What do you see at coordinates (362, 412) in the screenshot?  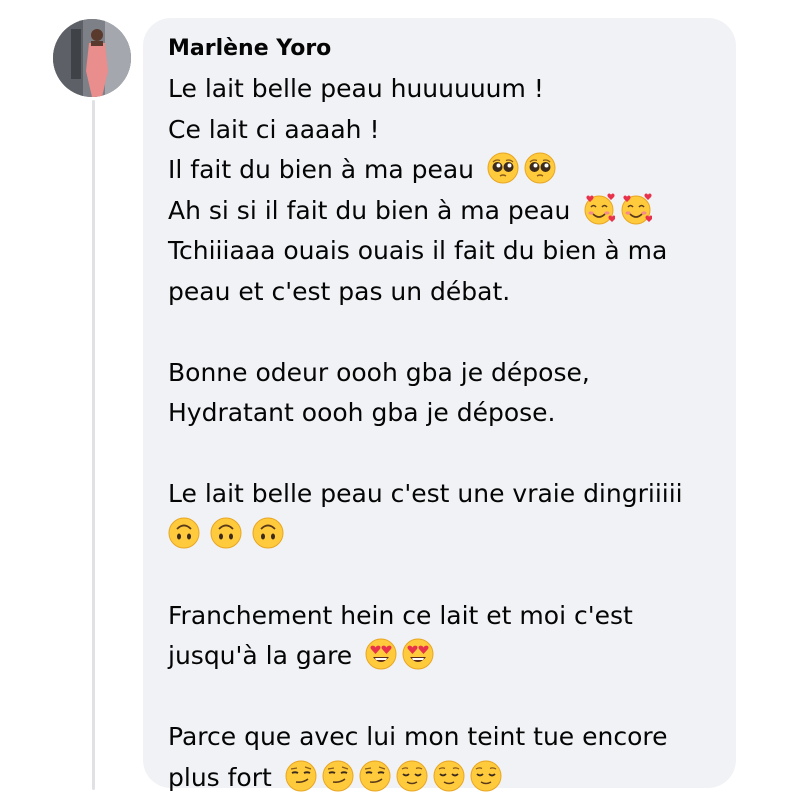 I see `comment-line: Hydratant oooh gba je dépose.` at bounding box center [362, 412].